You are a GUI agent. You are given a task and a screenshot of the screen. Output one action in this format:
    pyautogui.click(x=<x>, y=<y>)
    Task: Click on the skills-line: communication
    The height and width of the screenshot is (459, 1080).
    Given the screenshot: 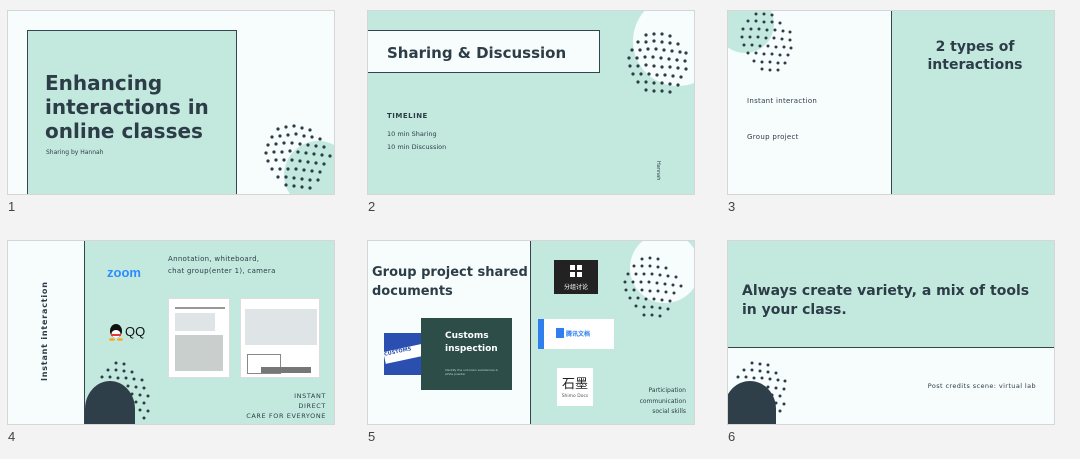 What is the action you would take?
    pyautogui.click(x=662, y=401)
    